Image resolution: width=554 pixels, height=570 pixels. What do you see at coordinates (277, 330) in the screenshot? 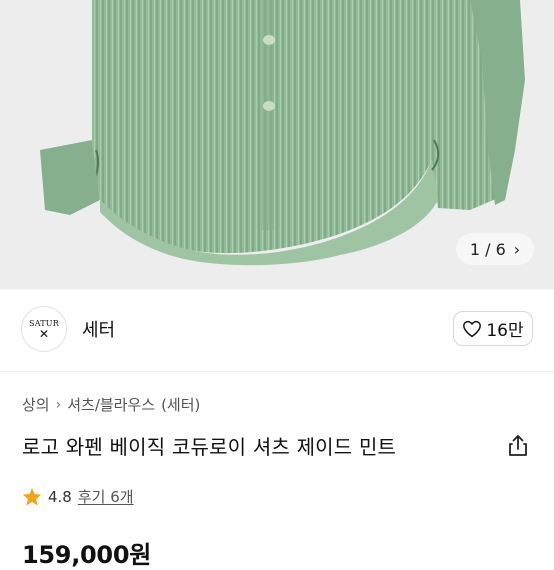
I see `seller-row: SATUR ✕ 세터 16만` at bounding box center [277, 330].